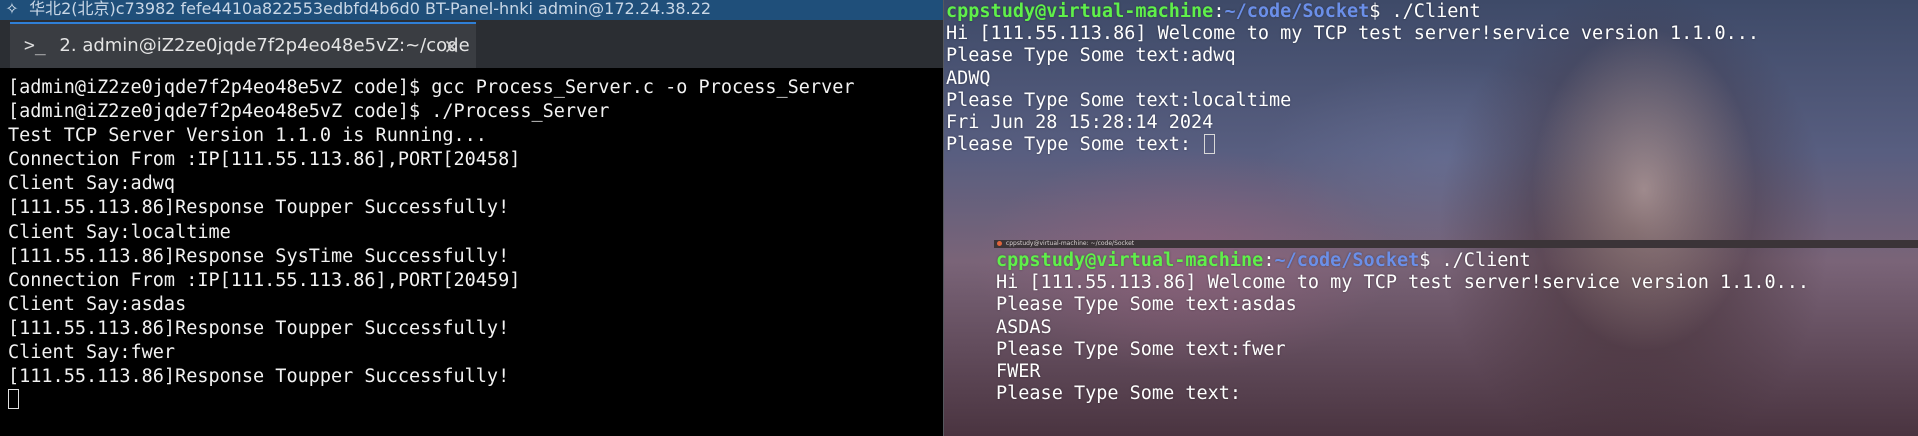 Image resolution: width=1918 pixels, height=436 pixels. Describe the element at coordinates (1018, 372) in the screenshot. I see `terminal-line: FWER` at that location.